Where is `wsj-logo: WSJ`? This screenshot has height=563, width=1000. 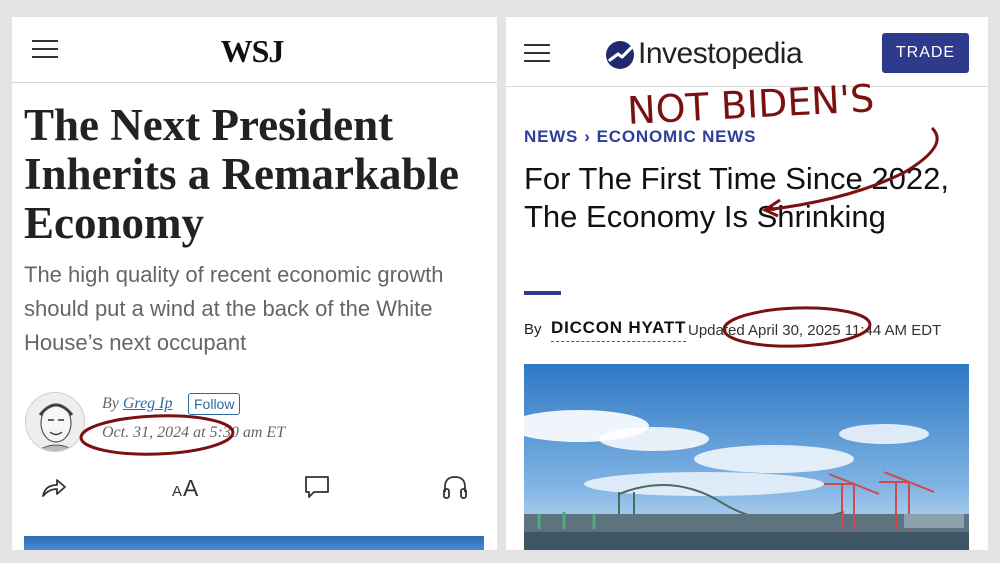 wsj-logo: WSJ is located at coordinates (252, 51).